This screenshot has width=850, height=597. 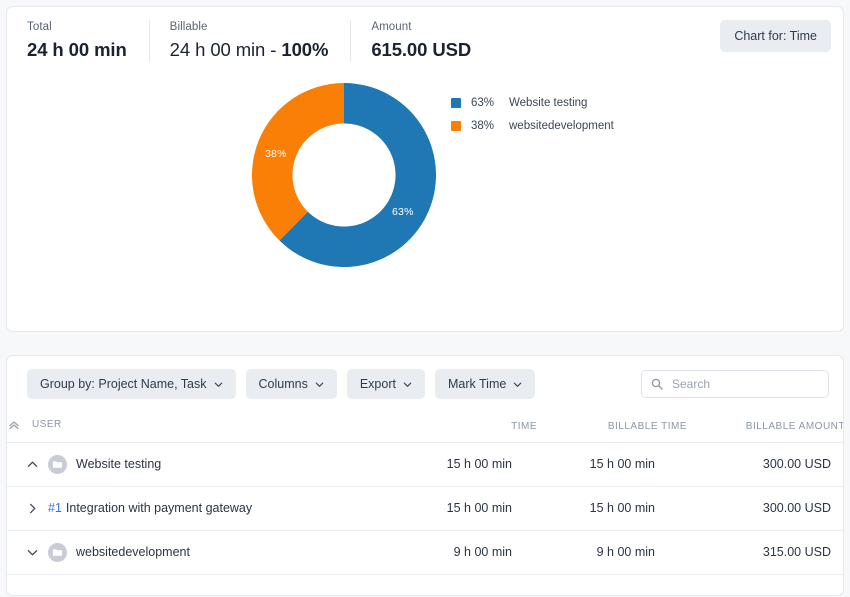 What do you see at coordinates (188, 27) in the screenshot?
I see `stat-billable-label: Billable` at bounding box center [188, 27].